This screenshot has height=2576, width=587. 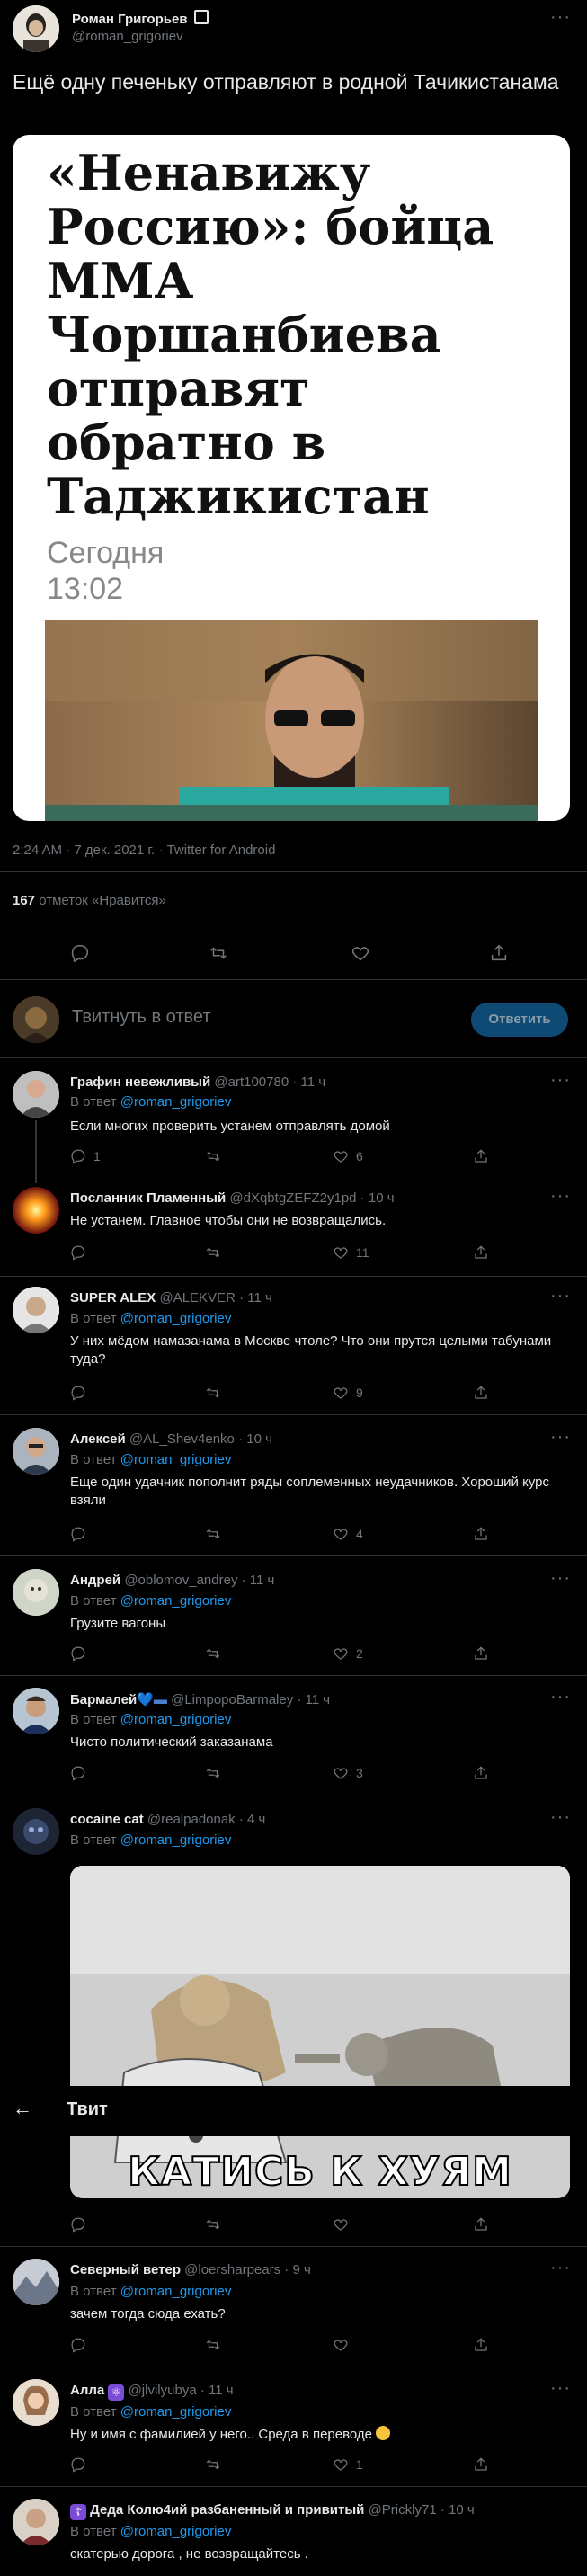 I want to click on reply-input: Твитнуть в ответ, so click(x=142, y=1018).